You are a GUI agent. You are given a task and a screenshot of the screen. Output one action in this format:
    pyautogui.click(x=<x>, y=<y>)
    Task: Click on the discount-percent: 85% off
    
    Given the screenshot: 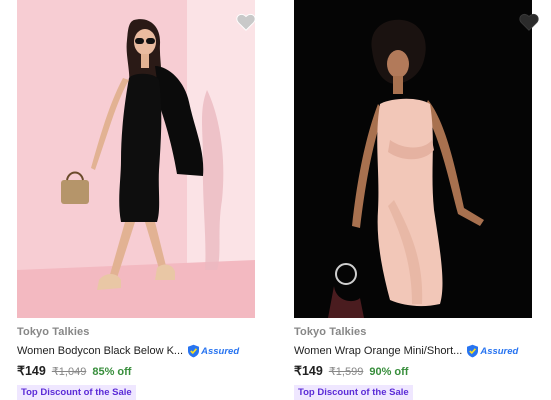 What is the action you would take?
    pyautogui.click(x=112, y=372)
    